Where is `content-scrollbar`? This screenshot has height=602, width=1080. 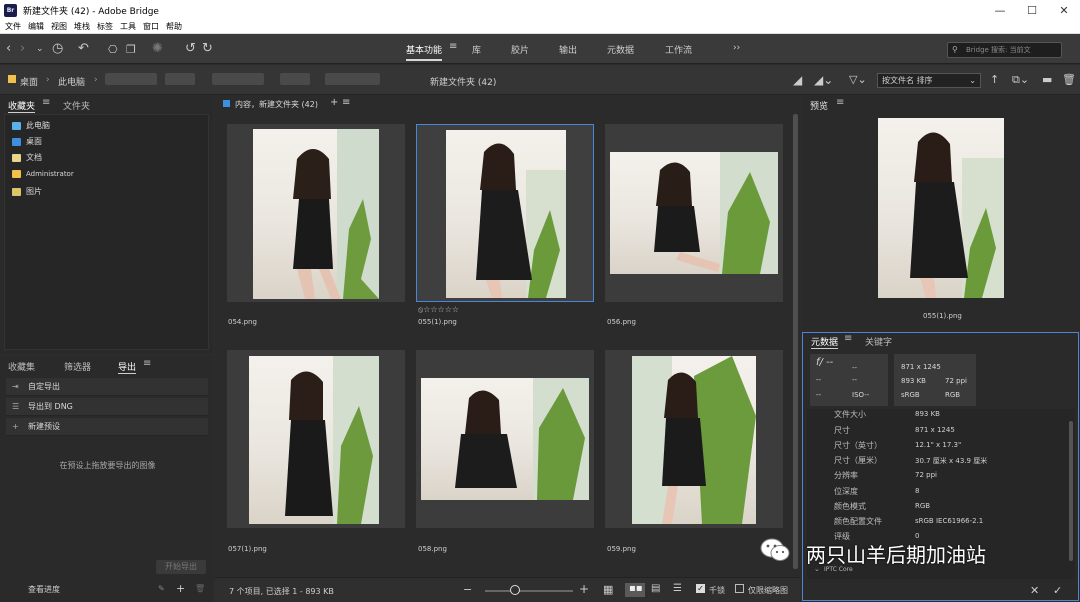 content-scrollbar is located at coordinates (795, 341).